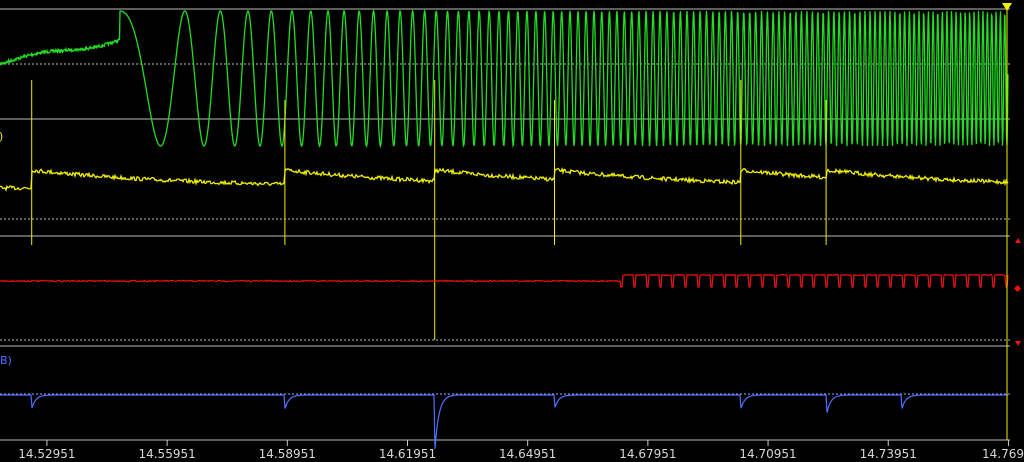 This screenshot has width=1024, height=462. Describe the element at coordinates (6, 360) in the screenshot. I see `blue-channel-label: B)` at that location.